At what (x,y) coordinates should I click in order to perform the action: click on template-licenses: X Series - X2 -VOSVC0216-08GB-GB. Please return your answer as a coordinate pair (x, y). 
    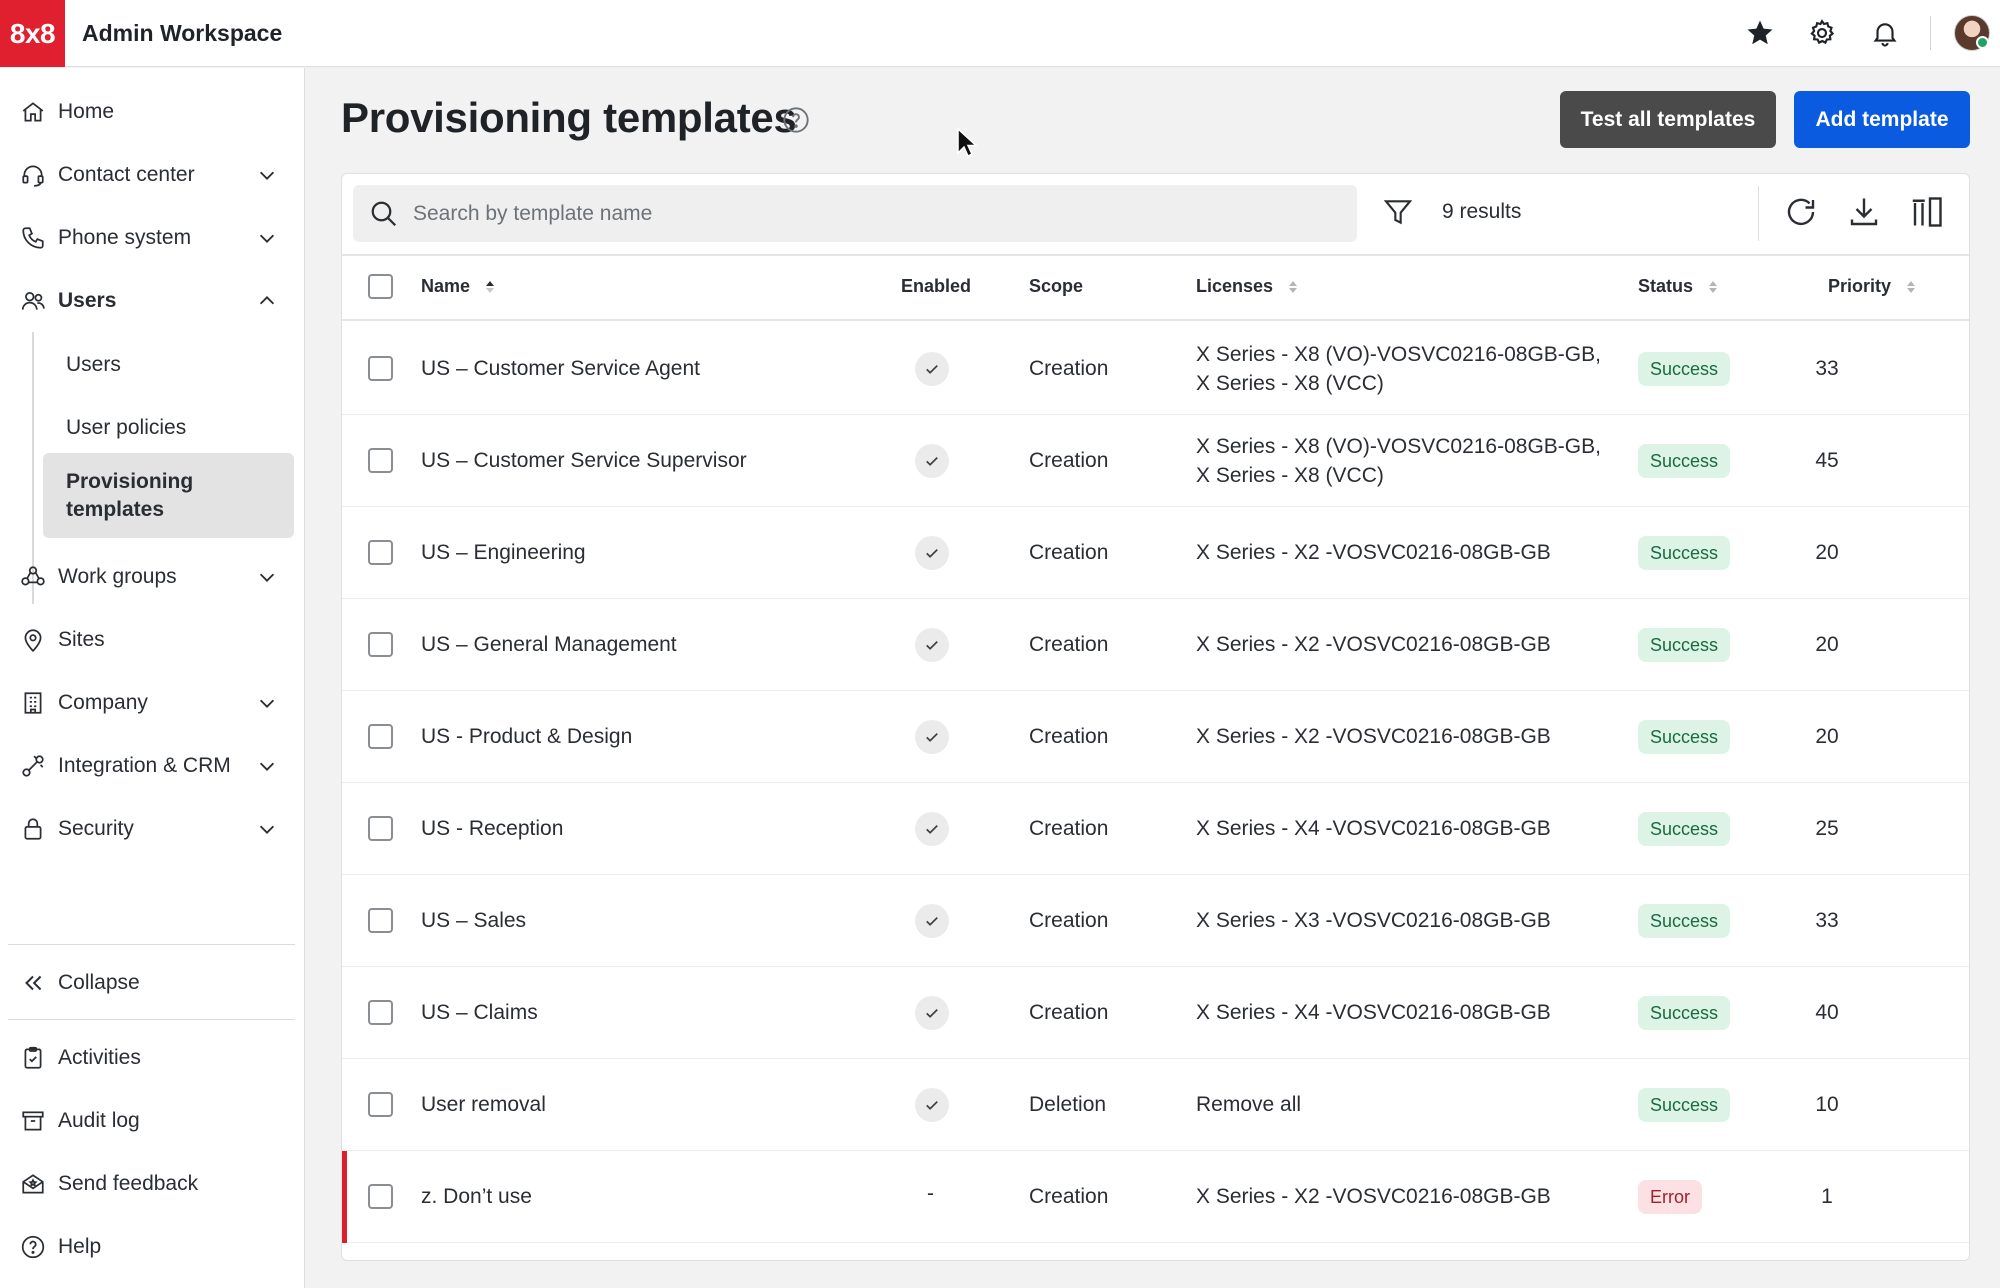
    Looking at the image, I should click on (1406, 1196).